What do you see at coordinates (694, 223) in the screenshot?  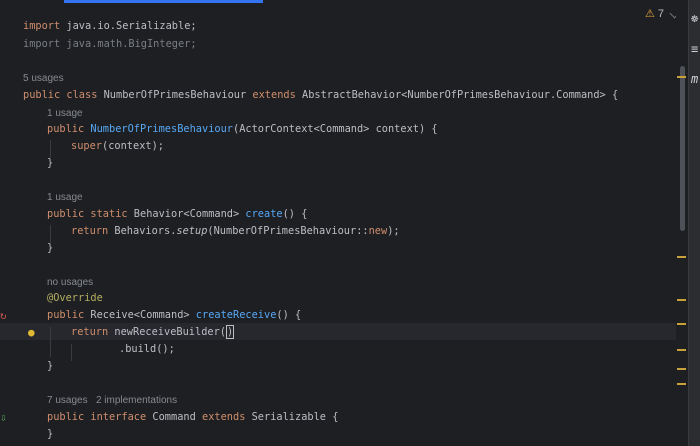 I see `right-tool-window-bar: ☸ ≡ m` at bounding box center [694, 223].